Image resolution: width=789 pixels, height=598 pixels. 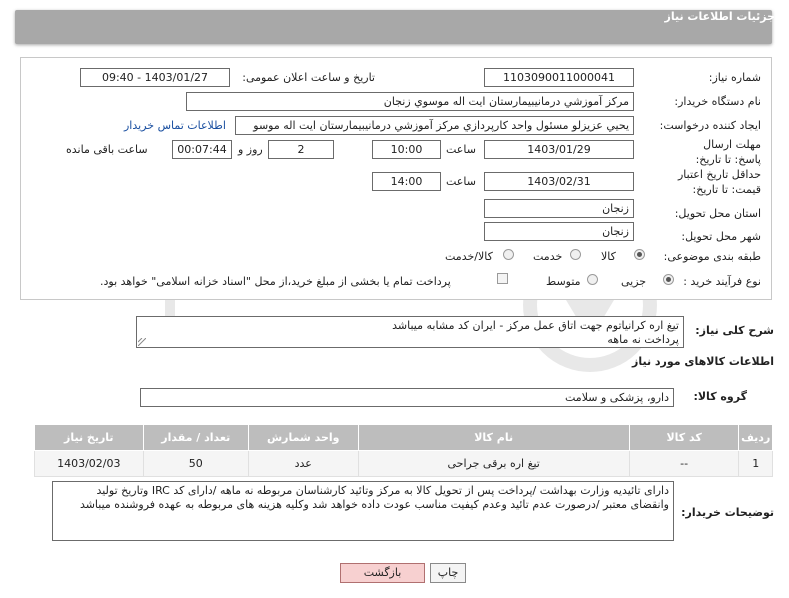 I want to click on col-goods-name: نام کالا, so click(x=493, y=437).